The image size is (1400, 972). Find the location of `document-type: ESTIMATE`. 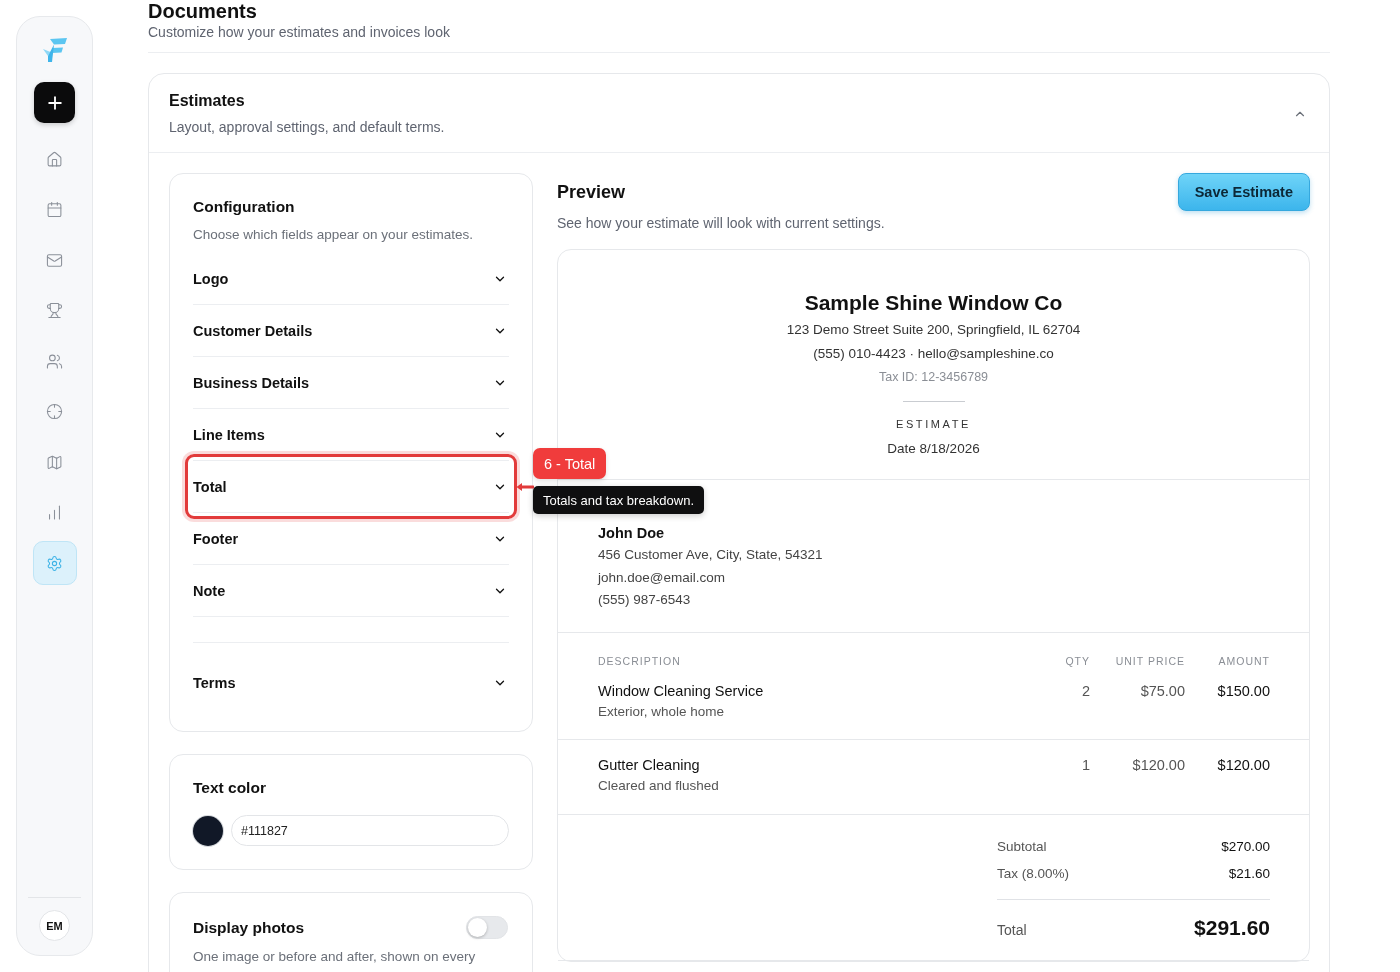

document-type: ESTIMATE is located at coordinates (933, 424).